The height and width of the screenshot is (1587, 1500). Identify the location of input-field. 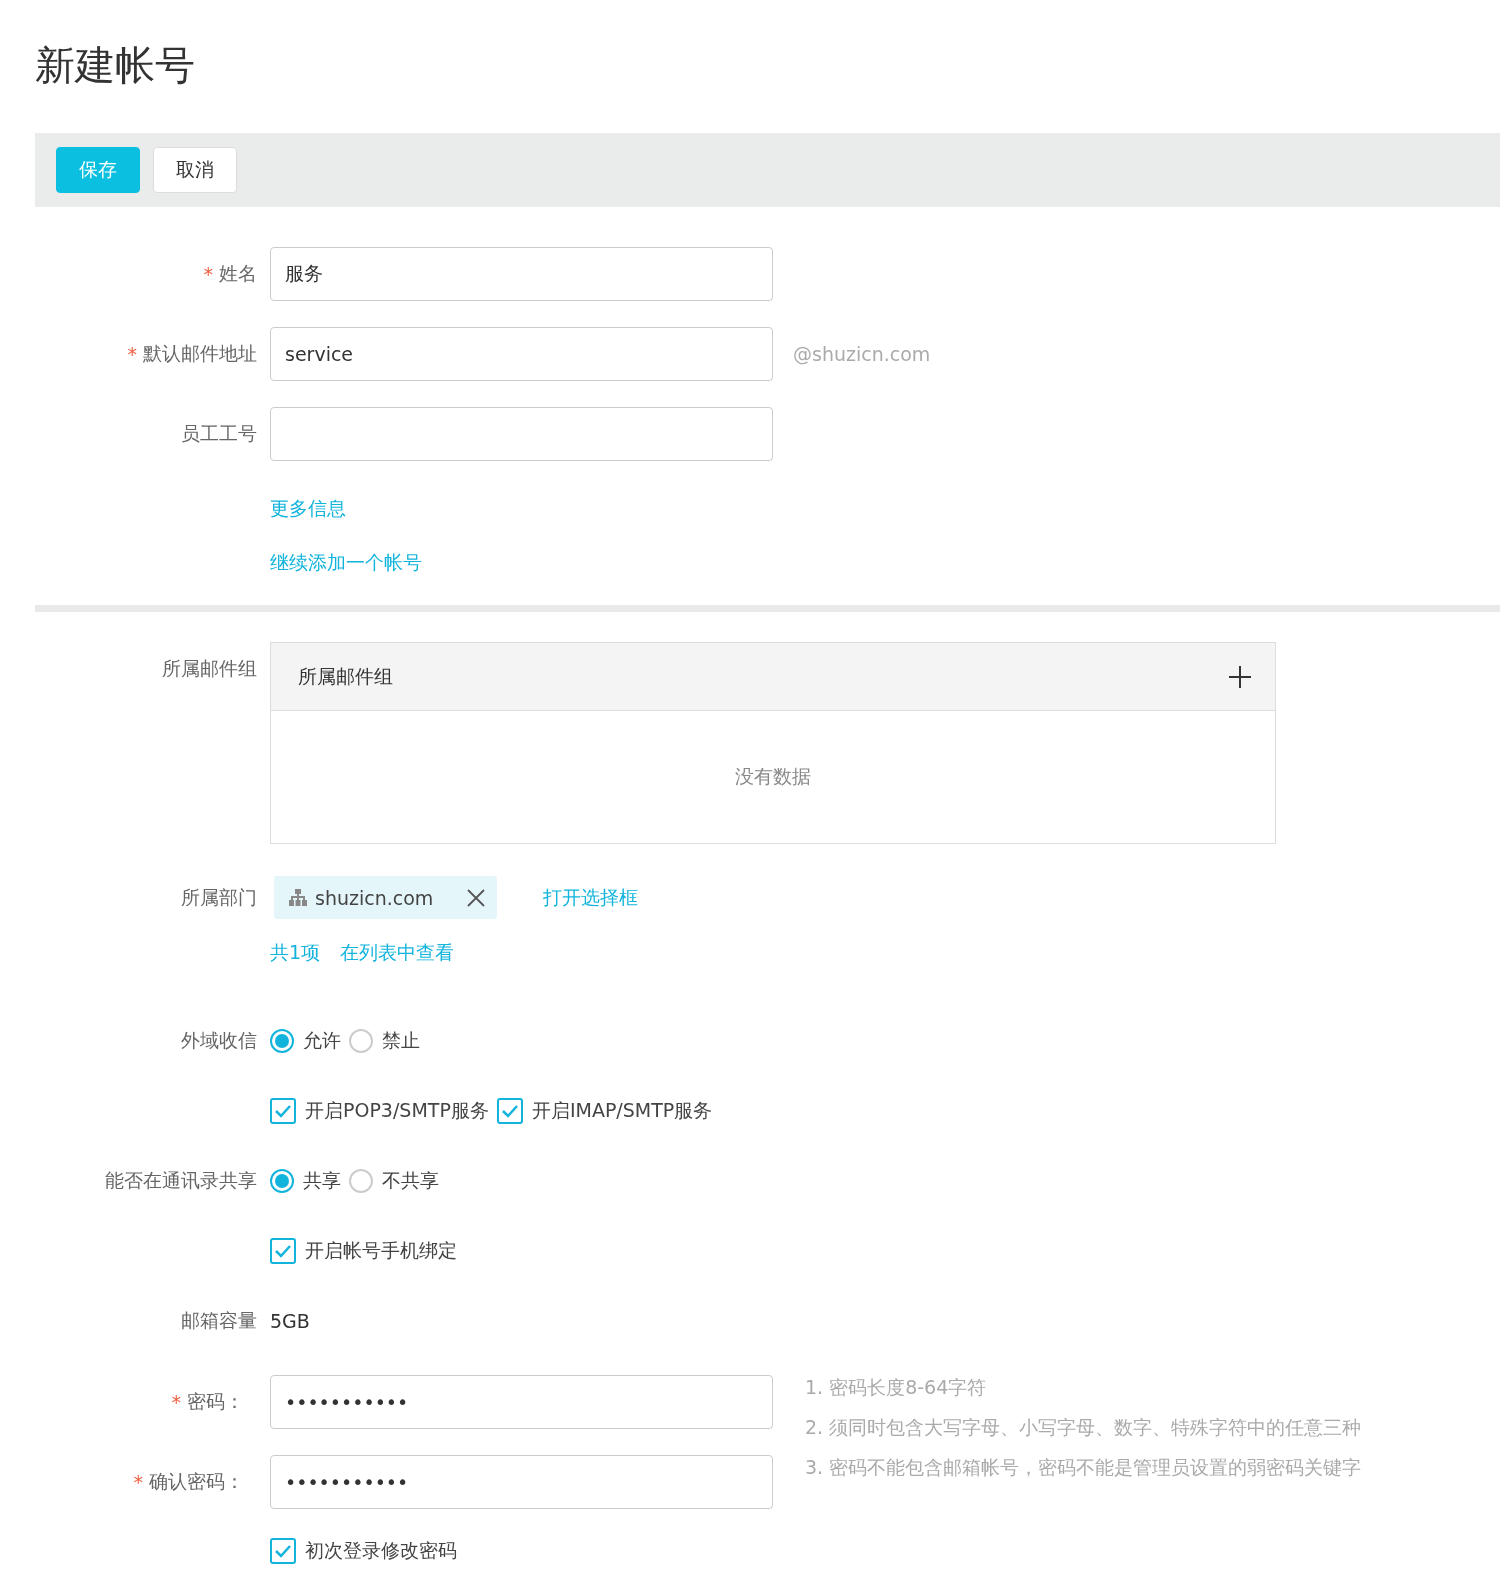
(521, 434).